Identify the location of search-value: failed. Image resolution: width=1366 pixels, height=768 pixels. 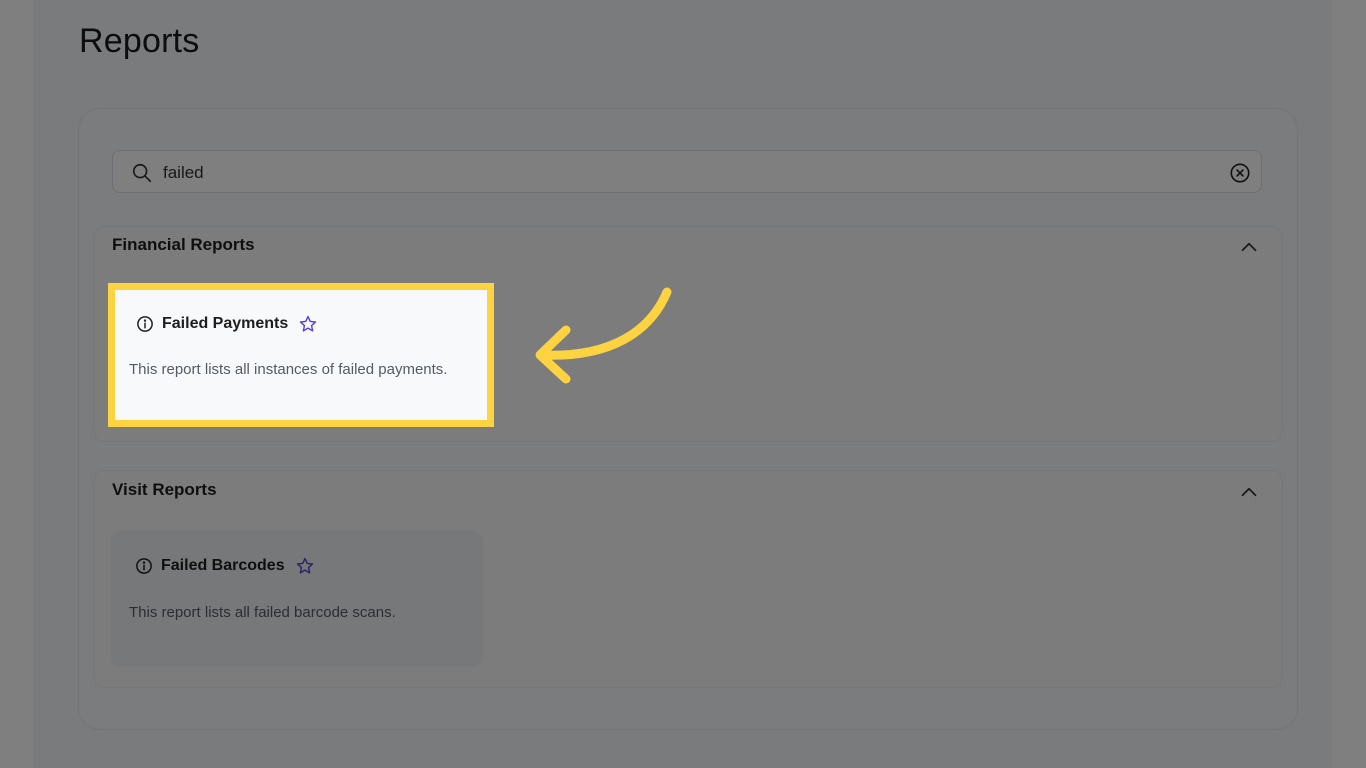
(183, 172).